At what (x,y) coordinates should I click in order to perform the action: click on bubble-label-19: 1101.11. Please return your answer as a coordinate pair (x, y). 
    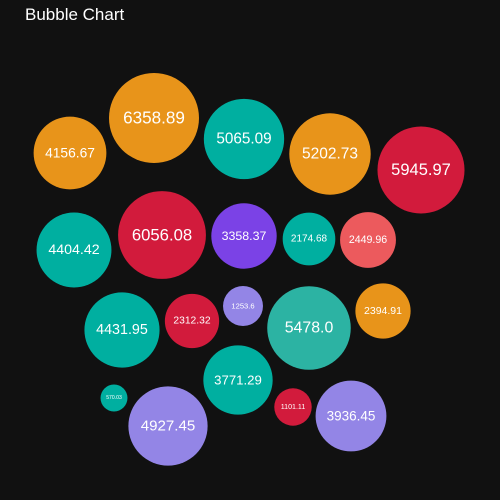
    Looking at the image, I should click on (293, 407).